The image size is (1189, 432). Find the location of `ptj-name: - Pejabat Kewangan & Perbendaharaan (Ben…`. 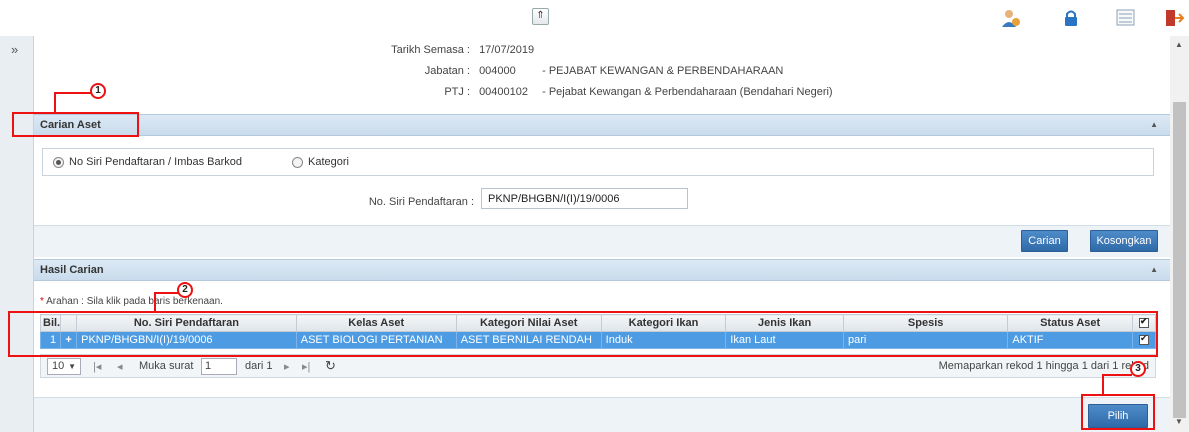

ptj-name: - Pejabat Kewangan & Perbendaharaan (Ben… is located at coordinates (687, 92).